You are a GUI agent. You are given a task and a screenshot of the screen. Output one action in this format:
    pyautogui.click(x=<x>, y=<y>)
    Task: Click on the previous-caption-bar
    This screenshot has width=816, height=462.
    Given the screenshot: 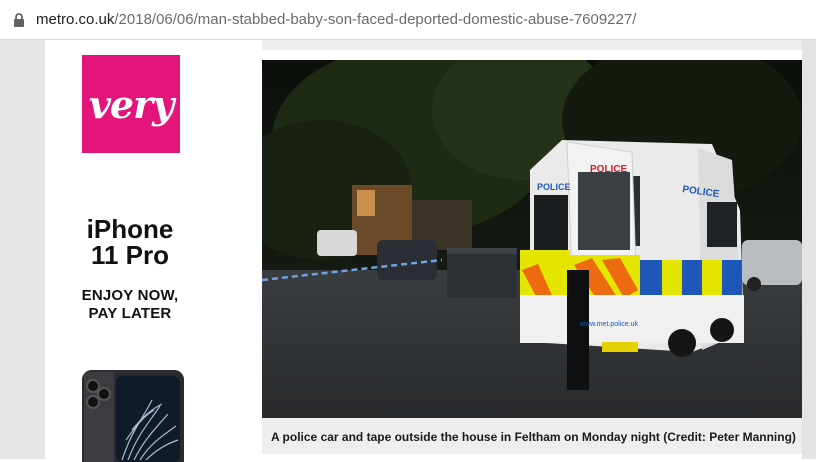 What is the action you would take?
    pyautogui.click(x=532, y=45)
    